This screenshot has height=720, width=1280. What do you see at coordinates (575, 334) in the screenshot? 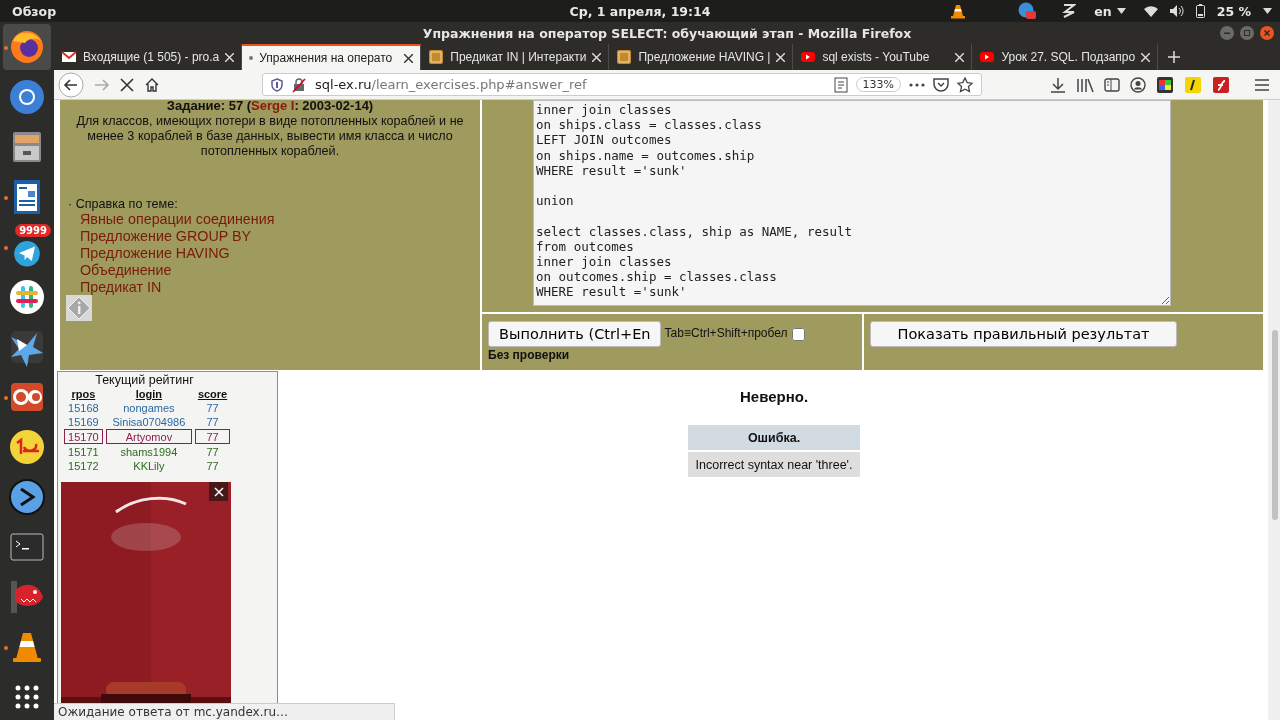
I see `run-button: Выполнить (Ctrl+En` at bounding box center [575, 334].